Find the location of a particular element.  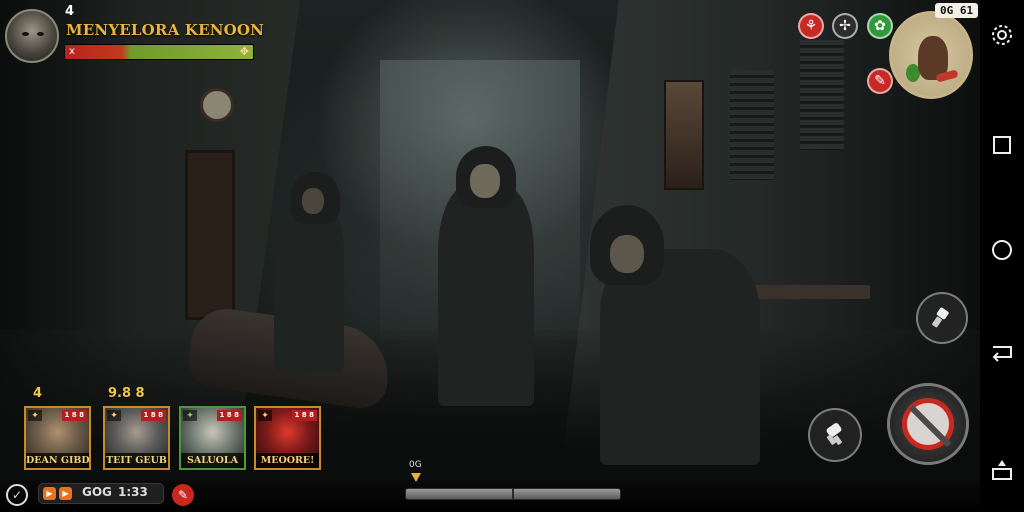

home-icon is located at coordinates (1002, 250).